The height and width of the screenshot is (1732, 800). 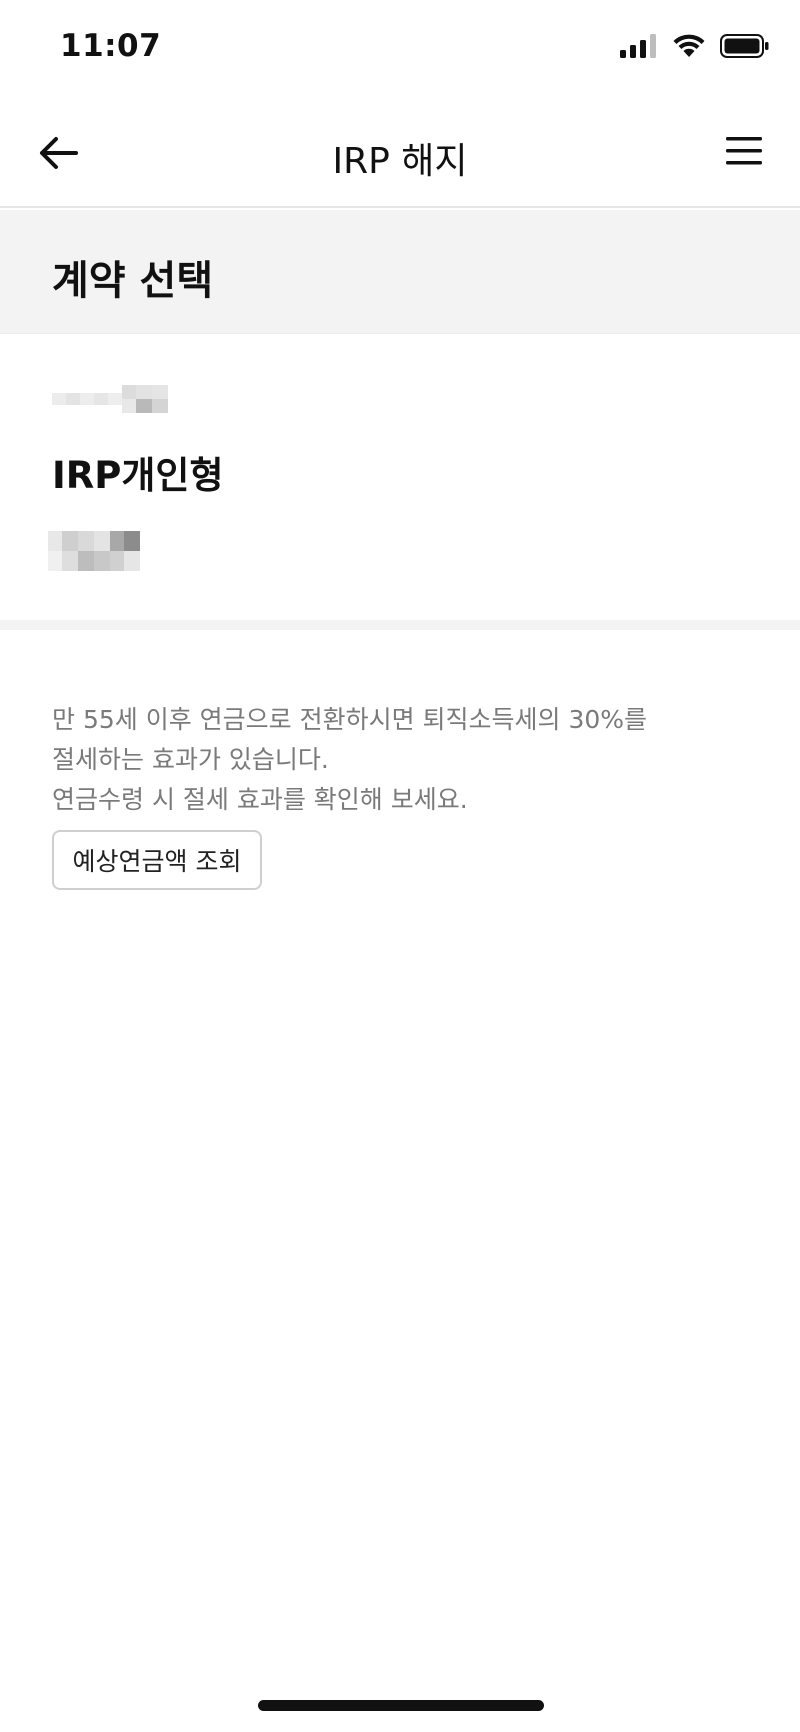 I want to click on section-title: 계약 선택, so click(x=133, y=281).